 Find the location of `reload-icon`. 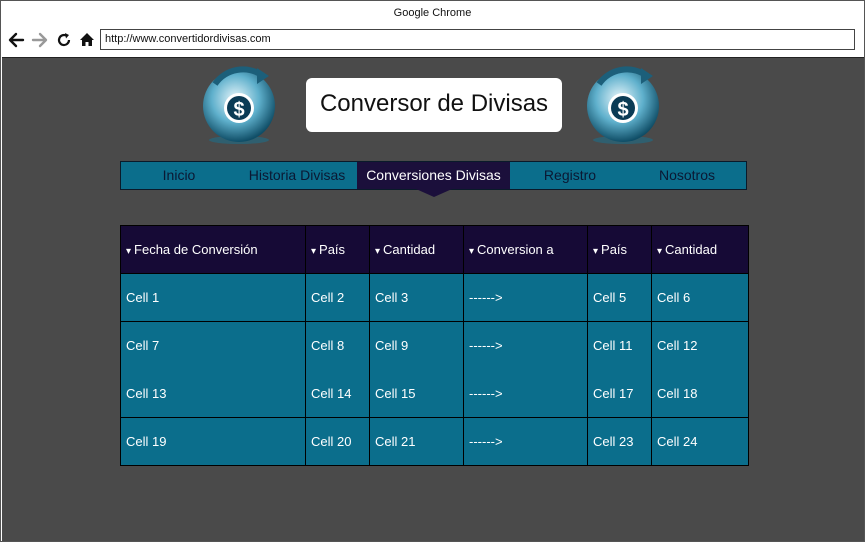

reload-icon is located at coordinates (64, 40).